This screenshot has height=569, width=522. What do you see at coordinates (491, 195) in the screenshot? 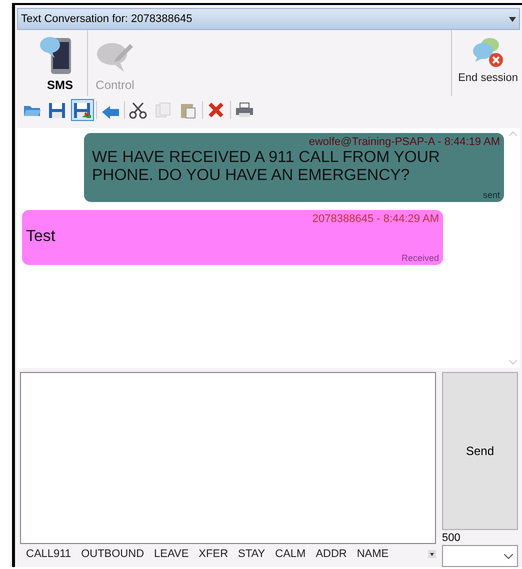
I see `message-status: sent` at bounding box center [491, 195].